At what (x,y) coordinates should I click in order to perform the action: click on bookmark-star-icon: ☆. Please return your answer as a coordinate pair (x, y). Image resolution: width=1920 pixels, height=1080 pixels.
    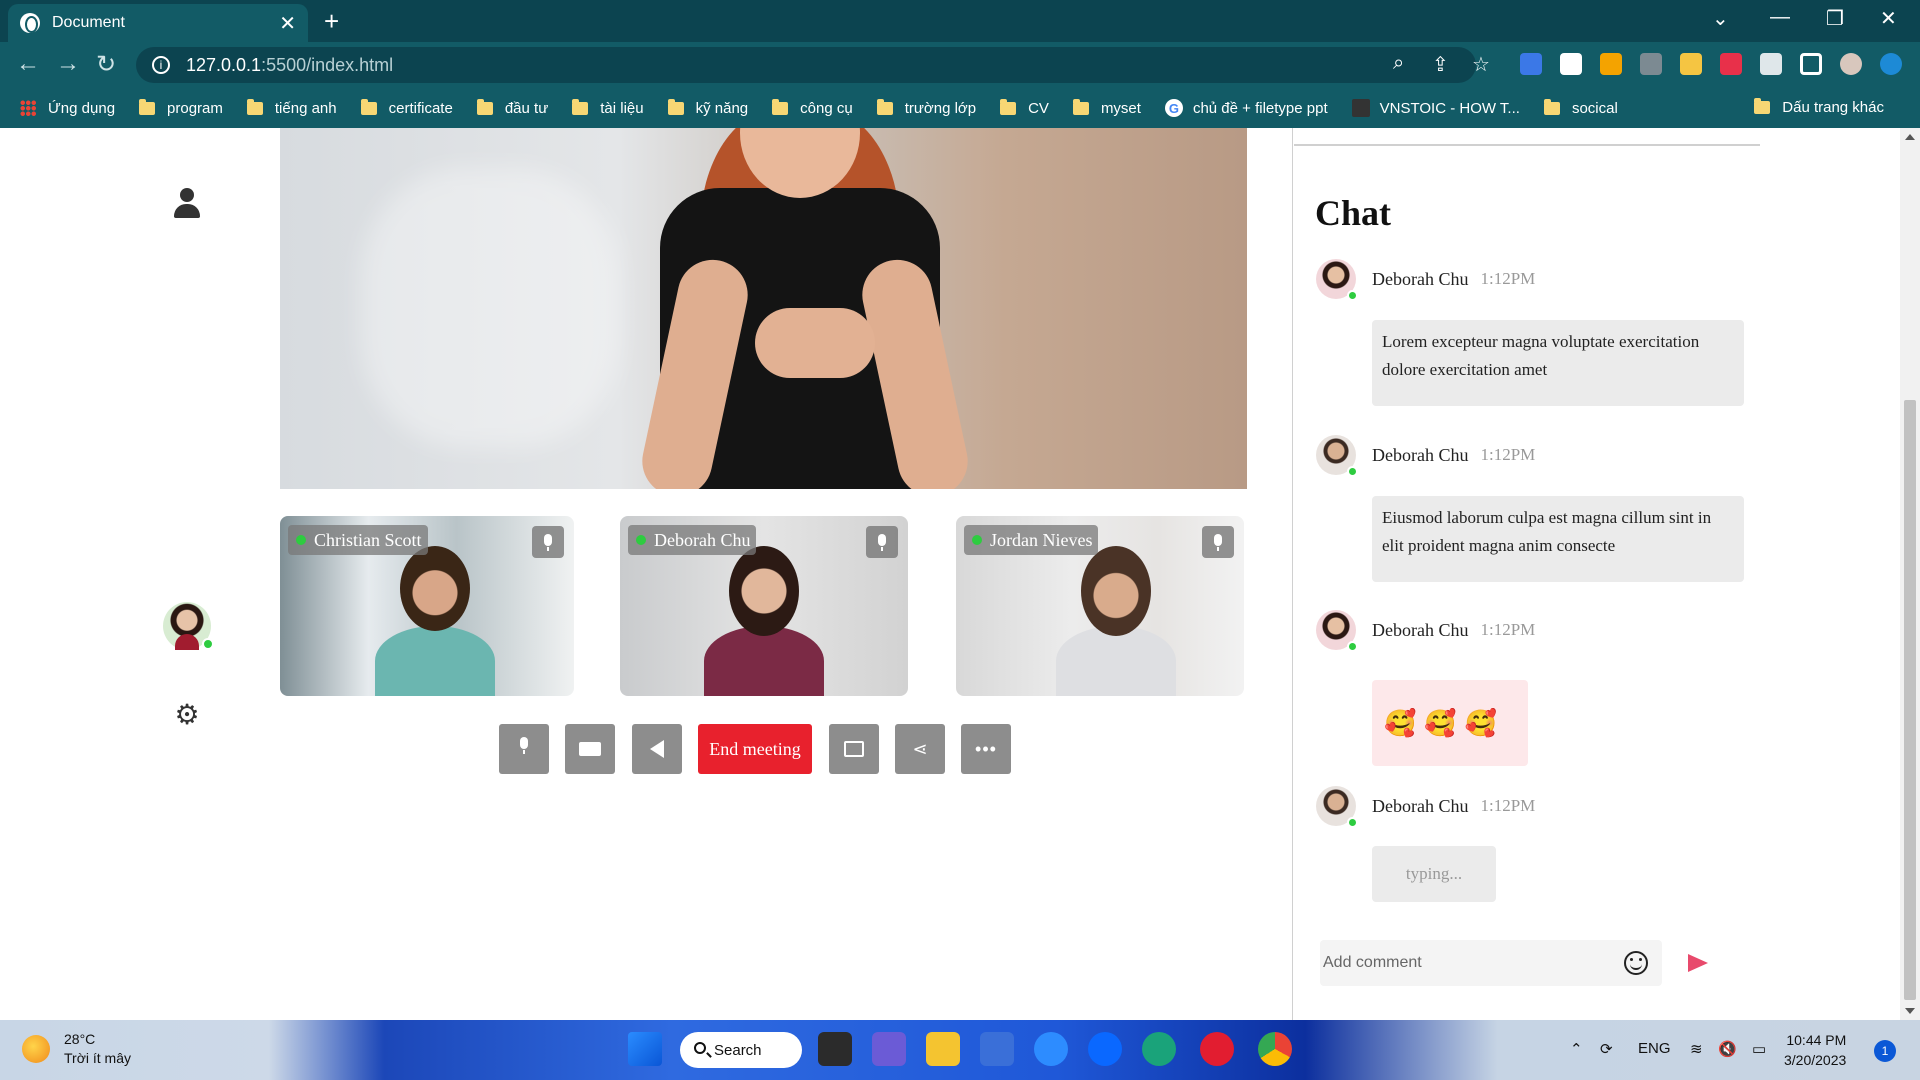
    Looking at the image, I should click on (1481, 64).